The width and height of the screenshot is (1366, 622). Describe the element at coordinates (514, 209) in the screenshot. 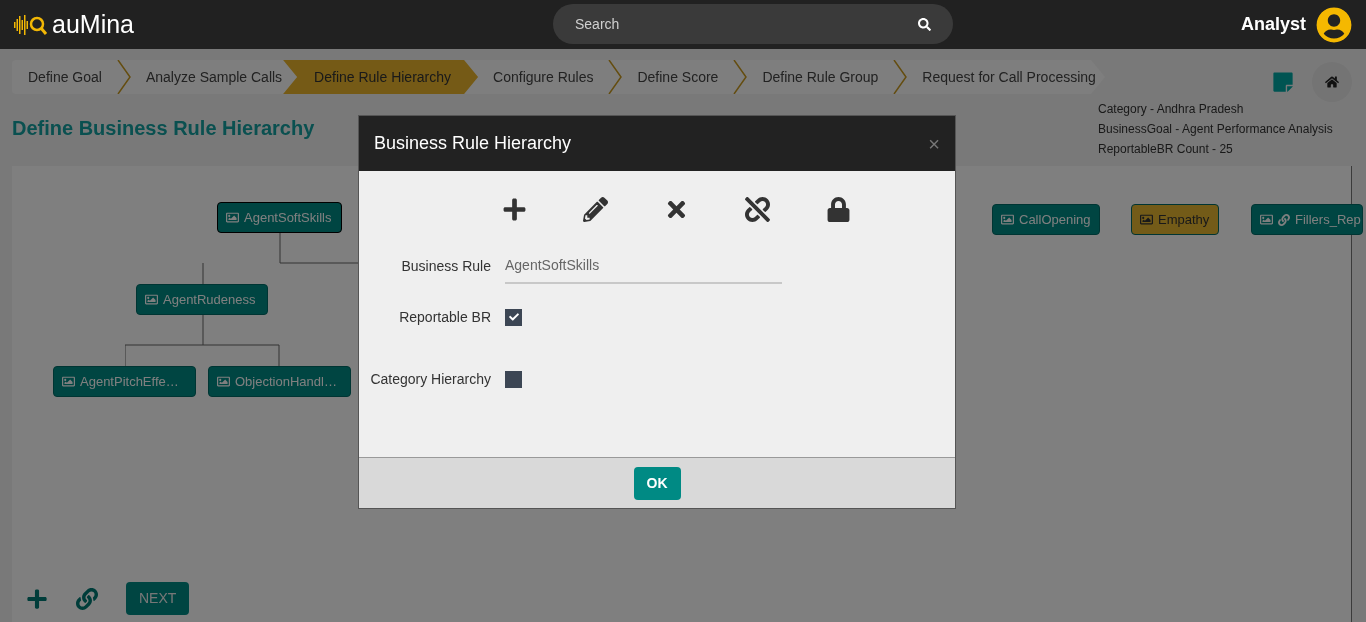

I see `add-icon` at that location.